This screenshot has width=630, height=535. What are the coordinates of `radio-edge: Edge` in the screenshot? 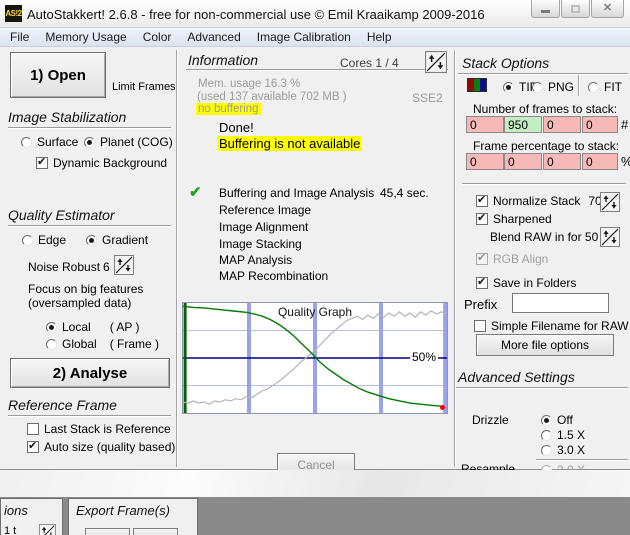 It's located at (44, 240).